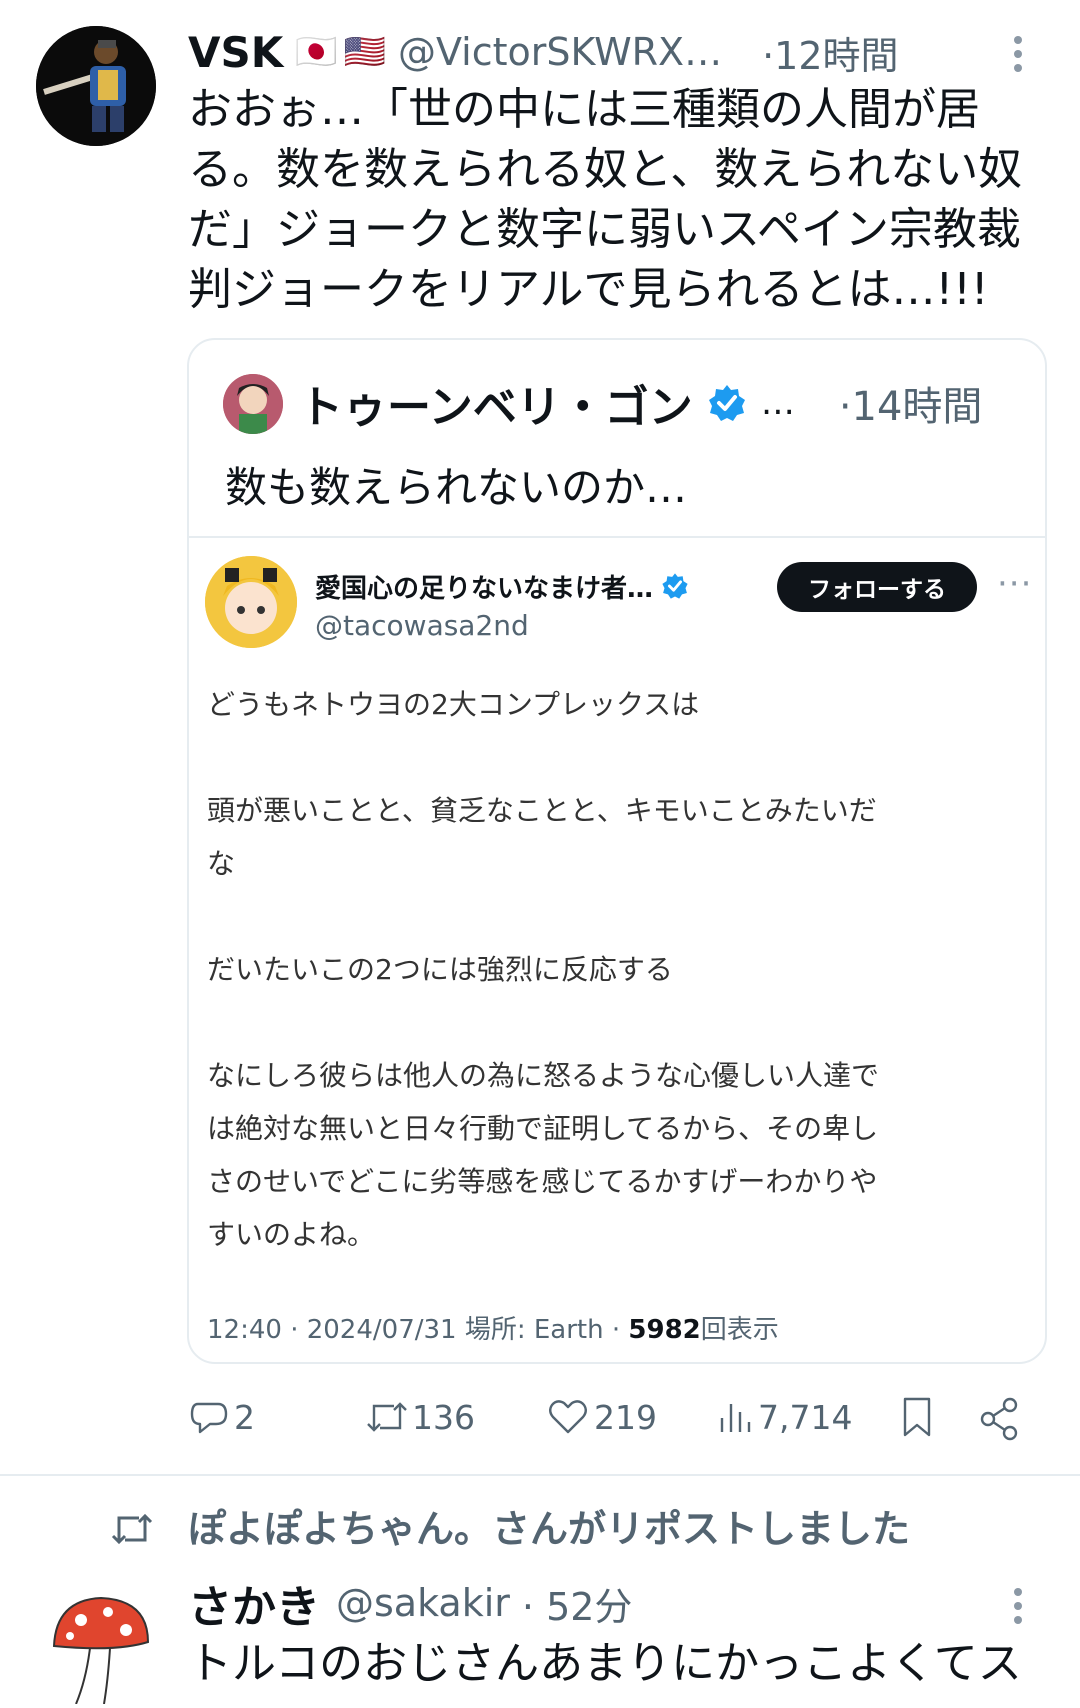 The height and width of the screenshot is (1708, 1080). Describe the element at coordinates (387, 1417) in the screenshot. I see `repost-icon` at that location.